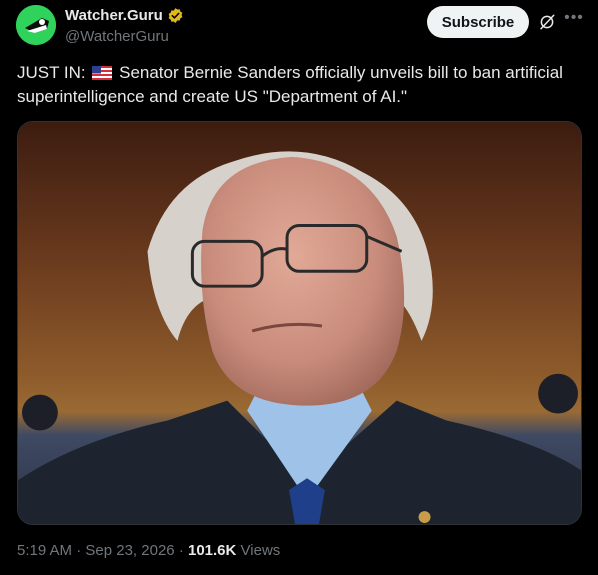  What do you see at coordinates (574, 18) in the screenshot?
I see `more-icon: •••` at bounding box center [574, 18].